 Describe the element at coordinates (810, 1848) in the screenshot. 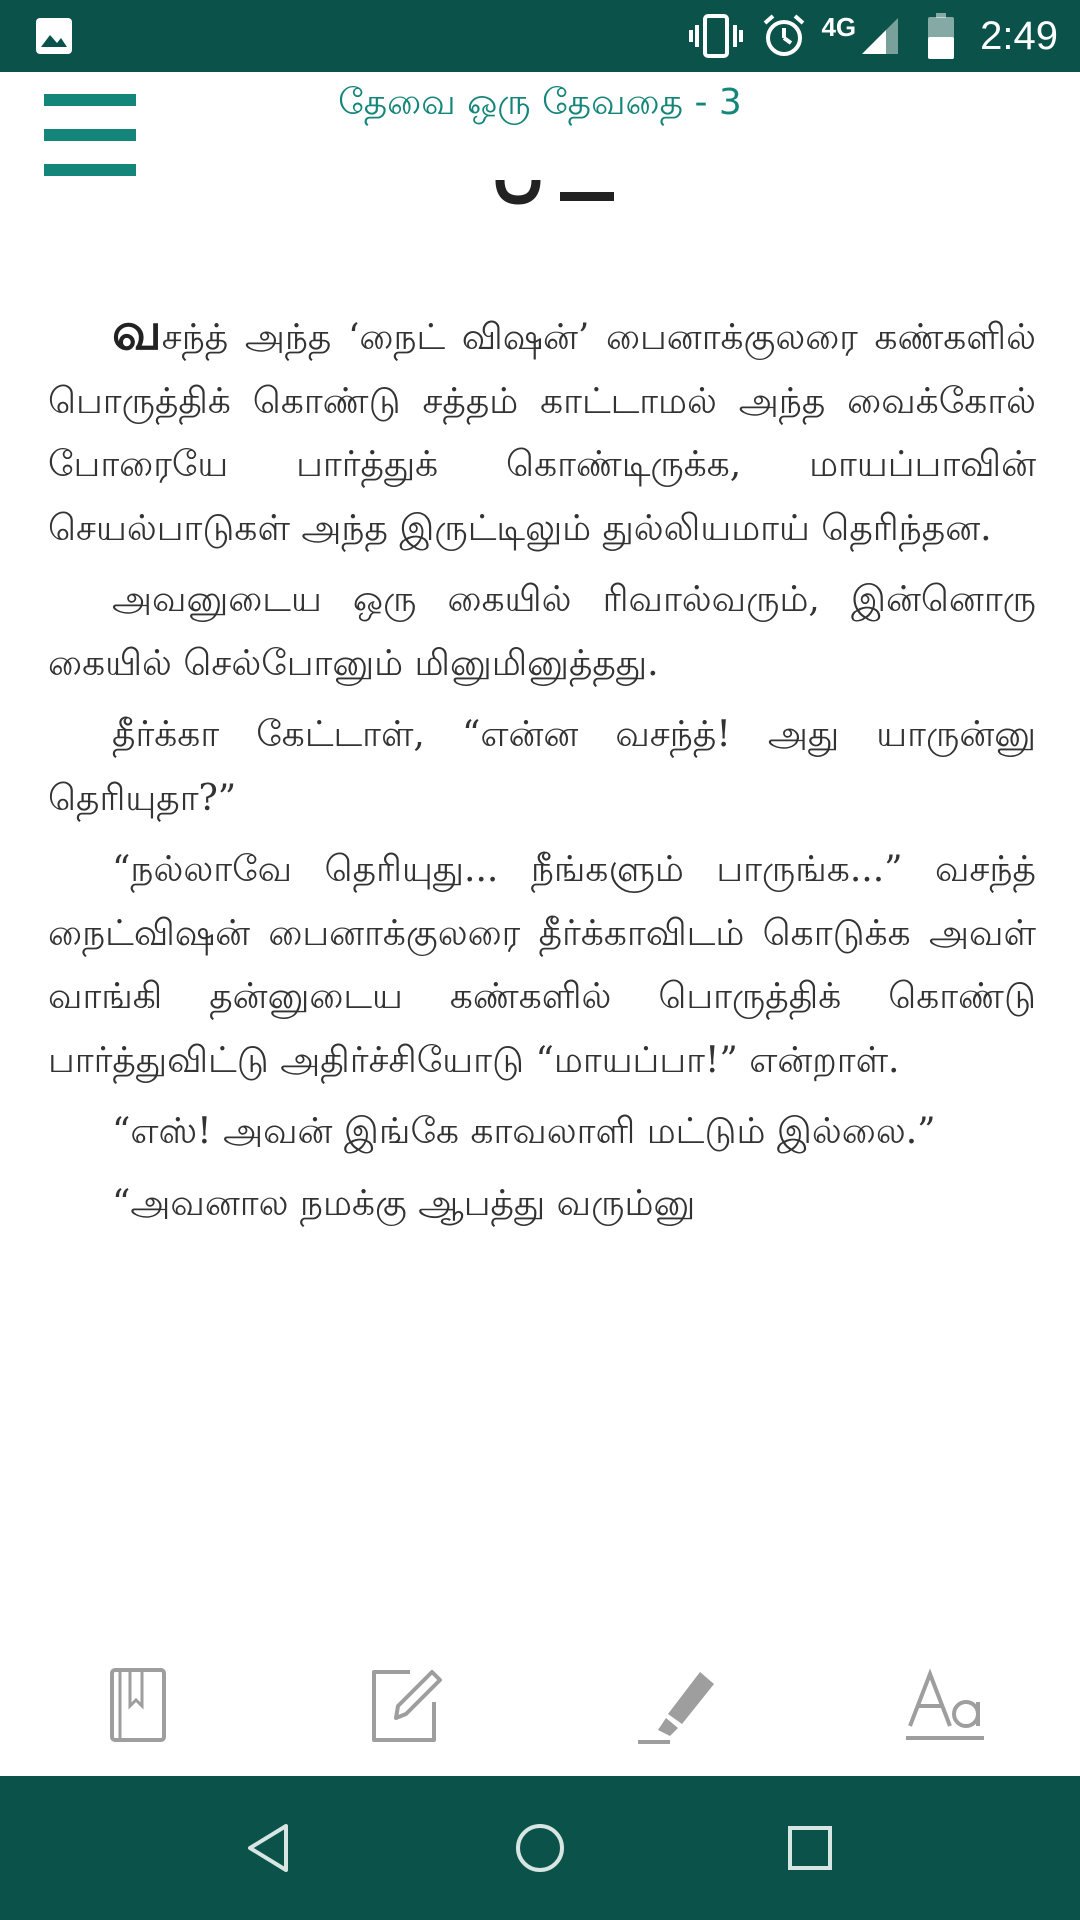

I see `recents-square-icon` at that location.